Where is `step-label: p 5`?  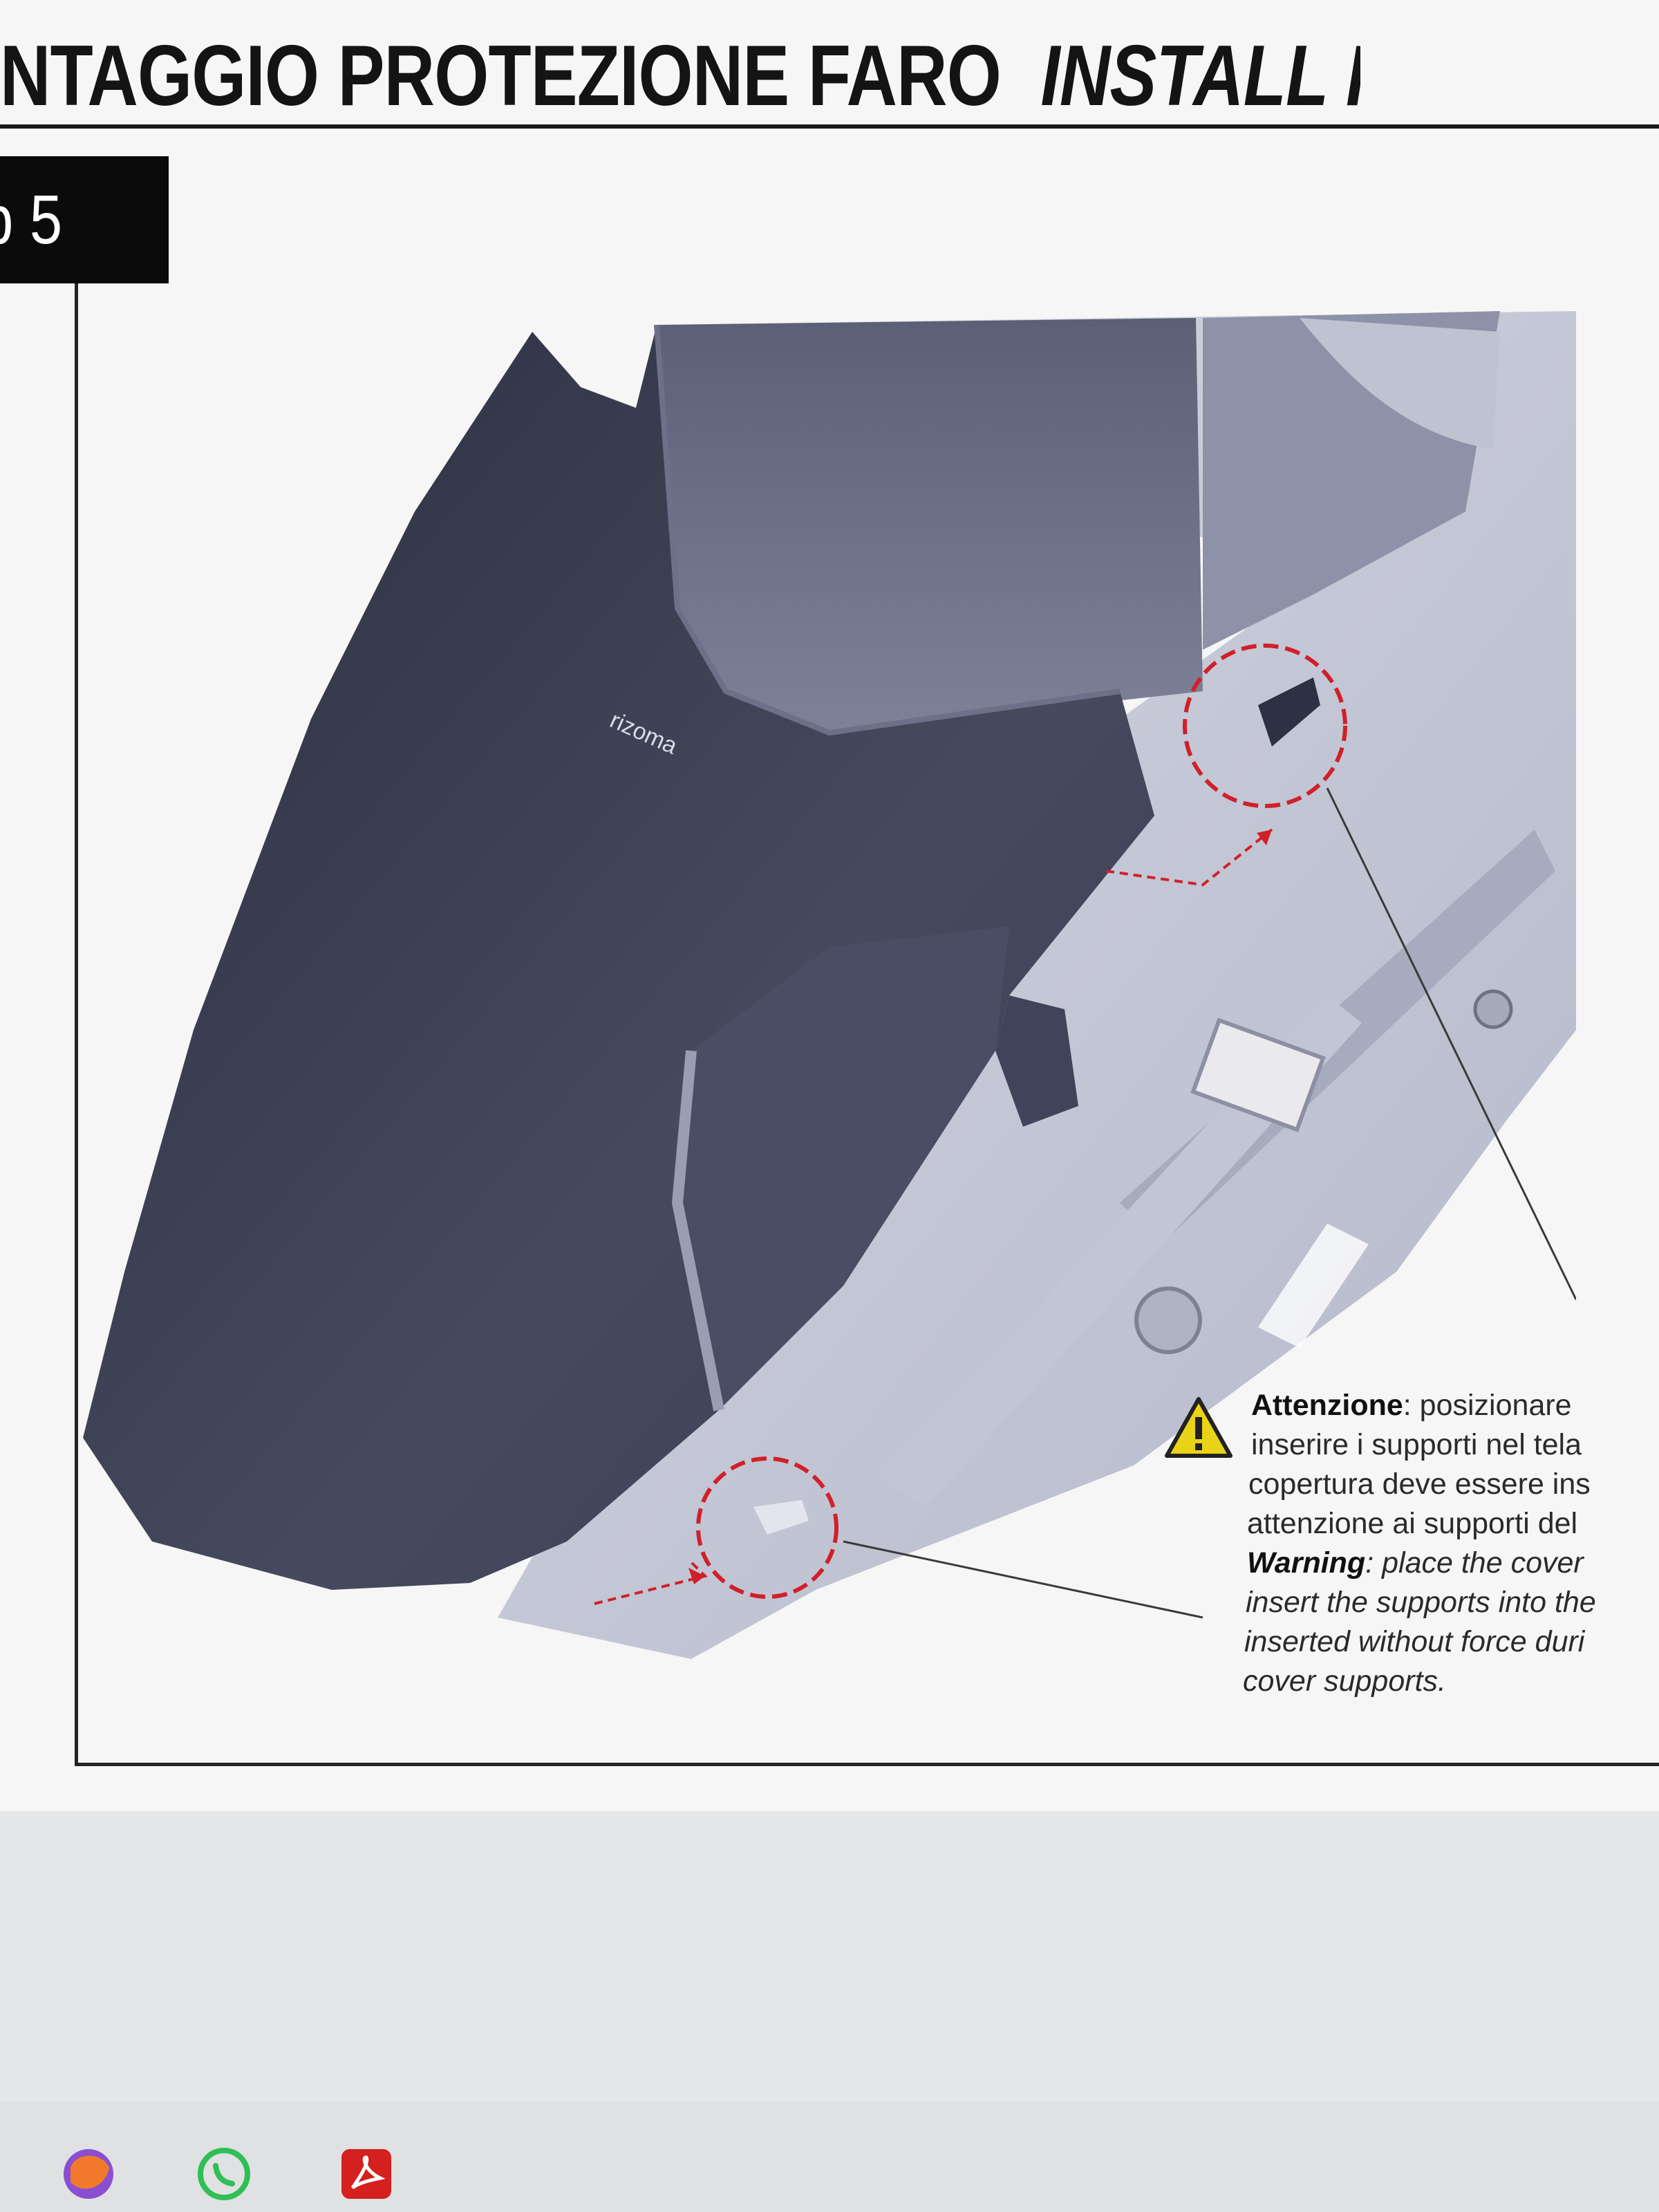
step-label: p 5 is located at coordinates (84, 219).